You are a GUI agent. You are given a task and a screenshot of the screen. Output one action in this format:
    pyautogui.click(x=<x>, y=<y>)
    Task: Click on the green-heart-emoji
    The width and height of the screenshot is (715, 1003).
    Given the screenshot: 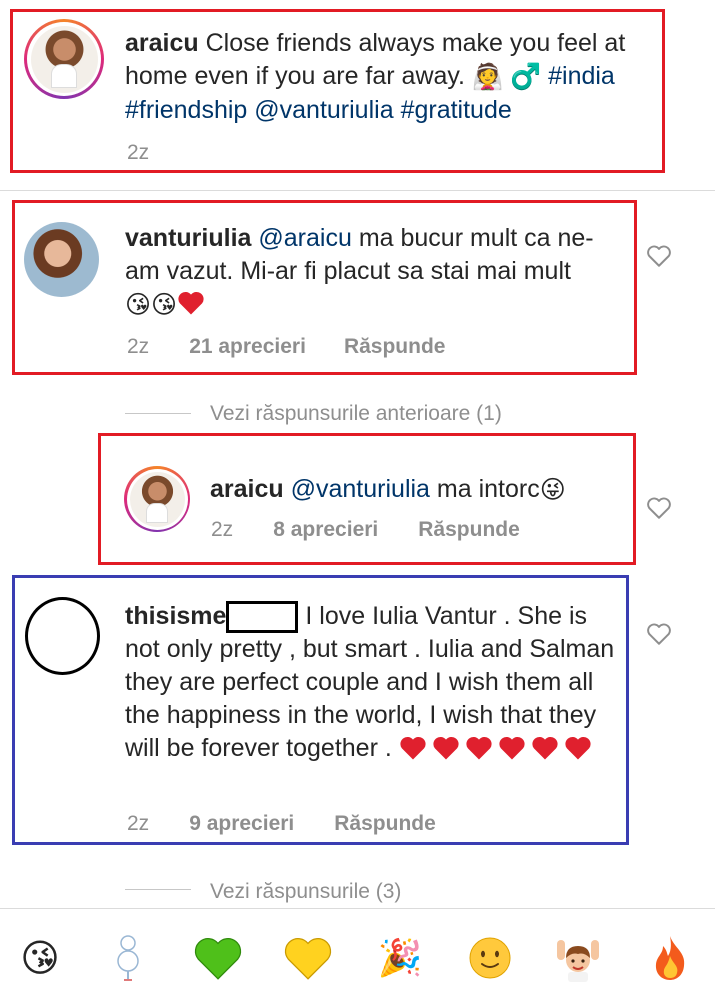 What is the action you would take?
    pyautogui.click(x=218, y=958)
    